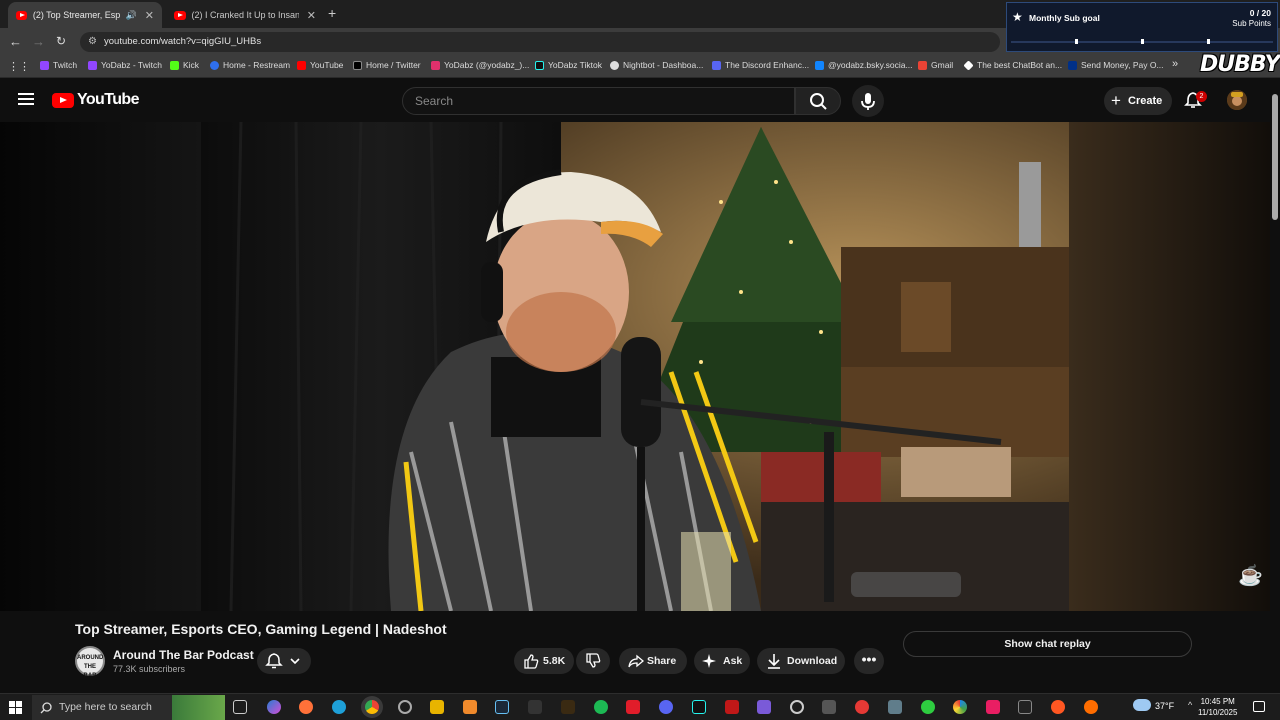 Image resolution: width=1280 pixels, height=720 pixels. I want to click on create-button: + Create, so click(1138, 101).